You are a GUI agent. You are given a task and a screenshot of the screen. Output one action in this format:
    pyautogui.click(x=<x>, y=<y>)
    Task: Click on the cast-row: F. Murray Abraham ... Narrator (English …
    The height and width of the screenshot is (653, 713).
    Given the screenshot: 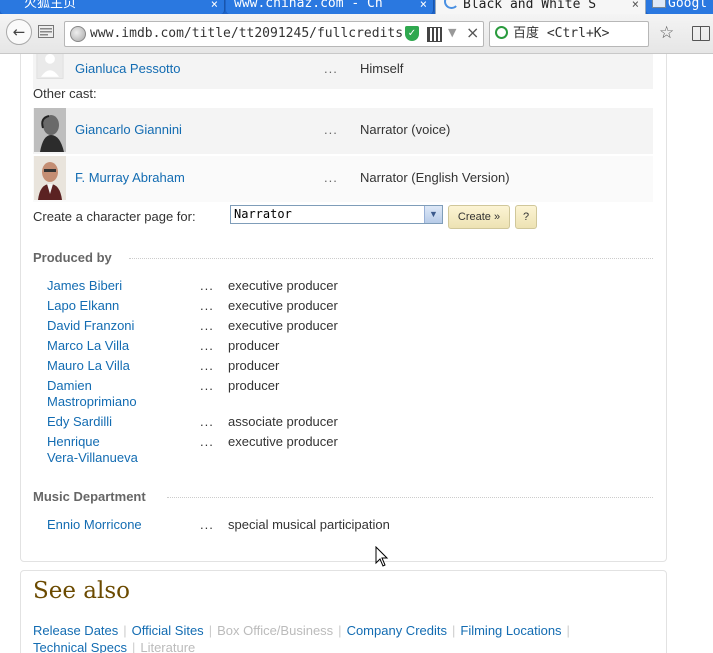 What is the action you would take?
    pyautogui.click(x=343, y=179)
    